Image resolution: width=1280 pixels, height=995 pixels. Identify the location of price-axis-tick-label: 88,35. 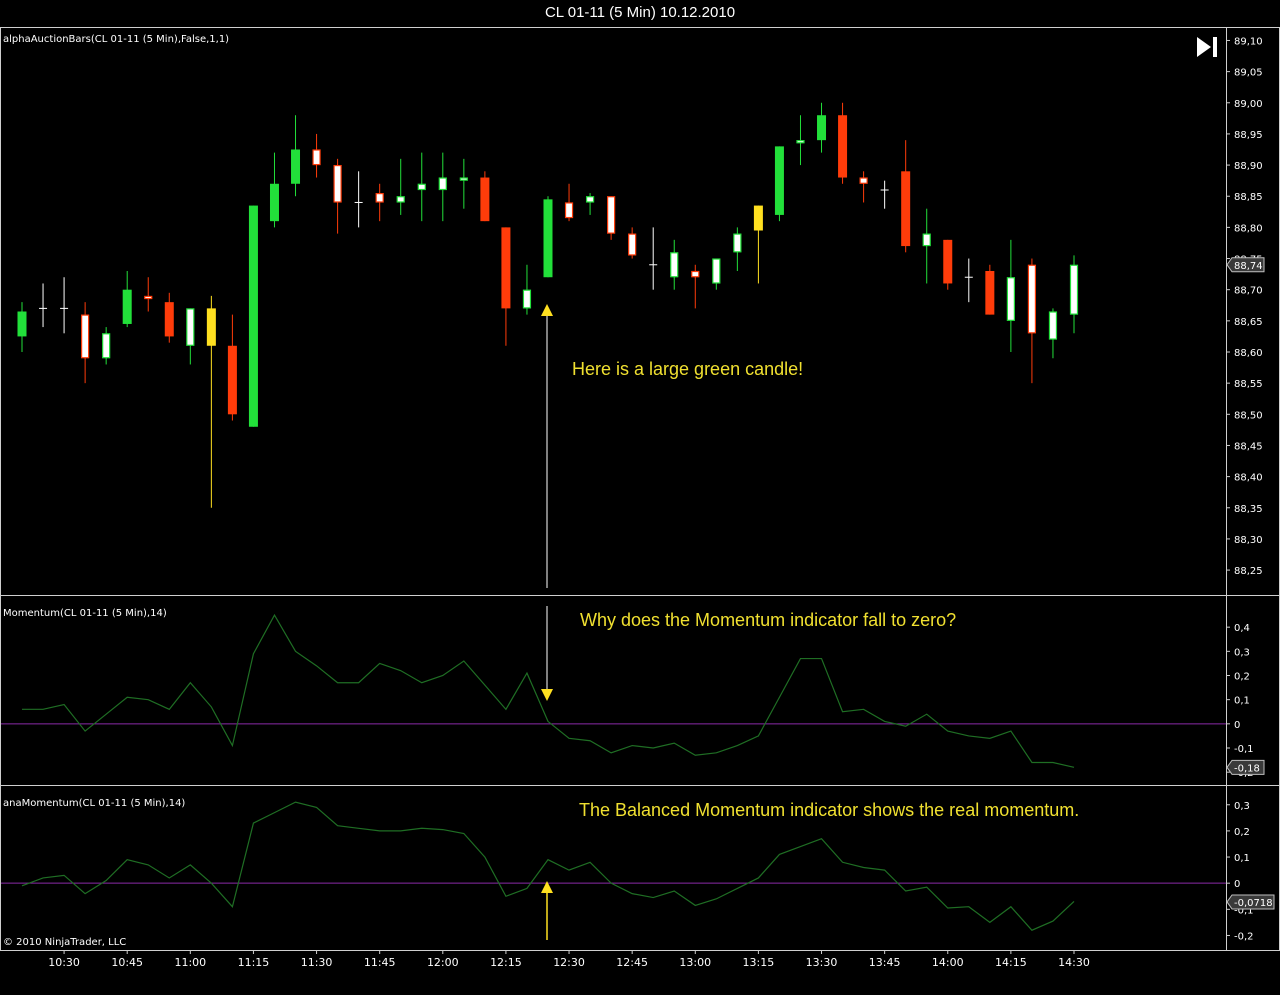
(1248, 509).